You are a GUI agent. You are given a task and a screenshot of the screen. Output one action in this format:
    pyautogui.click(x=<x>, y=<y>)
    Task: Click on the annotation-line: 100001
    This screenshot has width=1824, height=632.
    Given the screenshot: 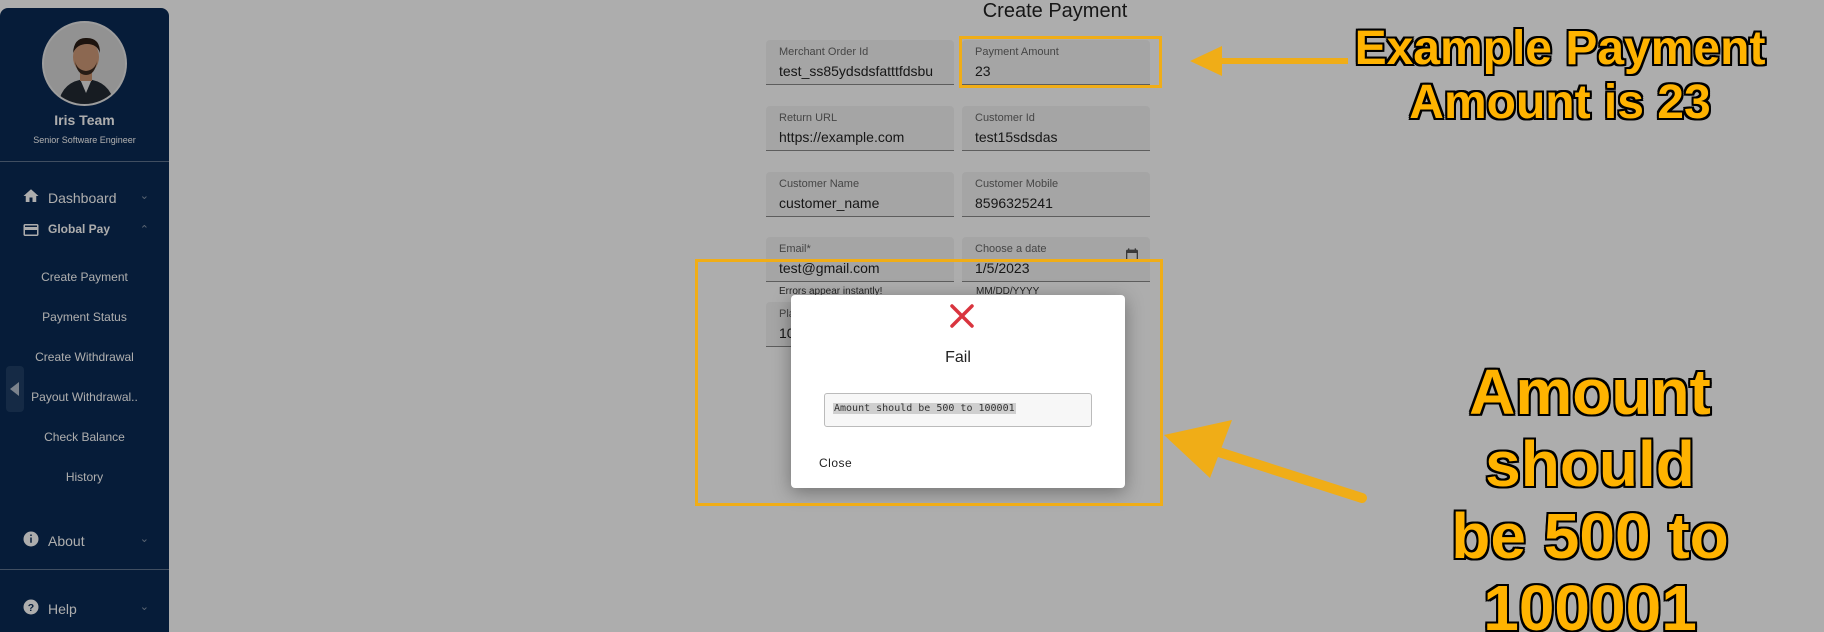 What is the action you would take?
    pyautogui.click(x=1590, y=602)
    